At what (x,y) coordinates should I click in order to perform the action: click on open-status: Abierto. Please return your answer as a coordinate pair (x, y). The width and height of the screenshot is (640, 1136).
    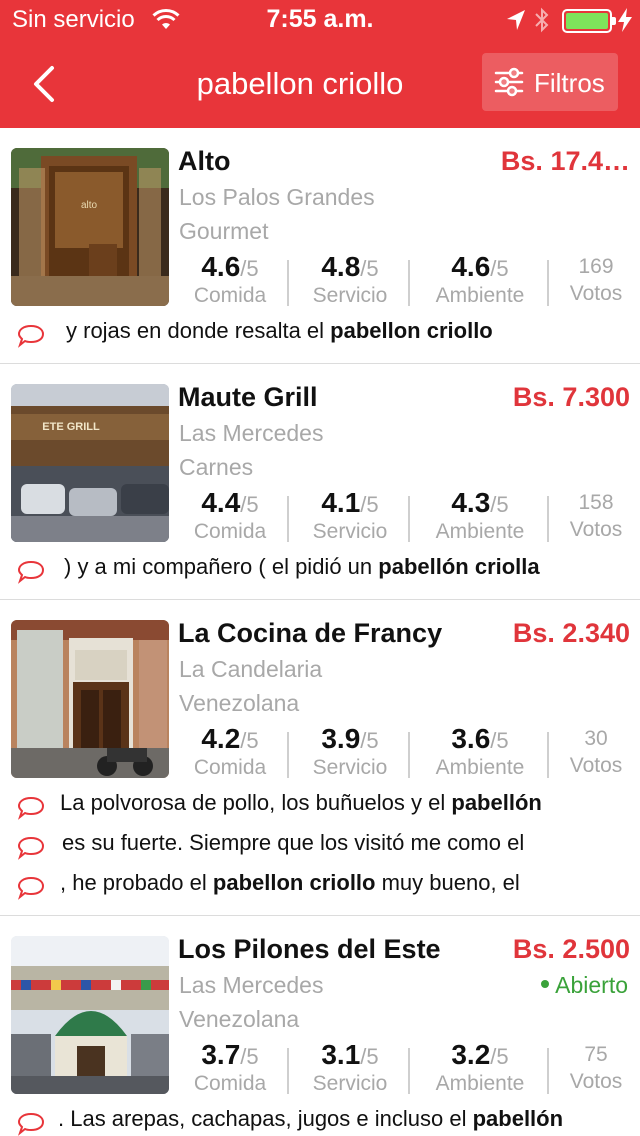
    Looking at the image, I should click on (584, 985).